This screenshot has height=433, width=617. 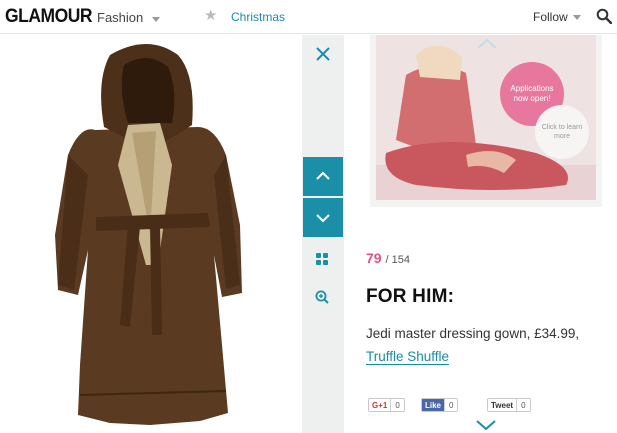 What do you see at coordinates (451, 405) in the screenshot?
I see `facebook-like-count: 0` at bounding box center [451, 405].